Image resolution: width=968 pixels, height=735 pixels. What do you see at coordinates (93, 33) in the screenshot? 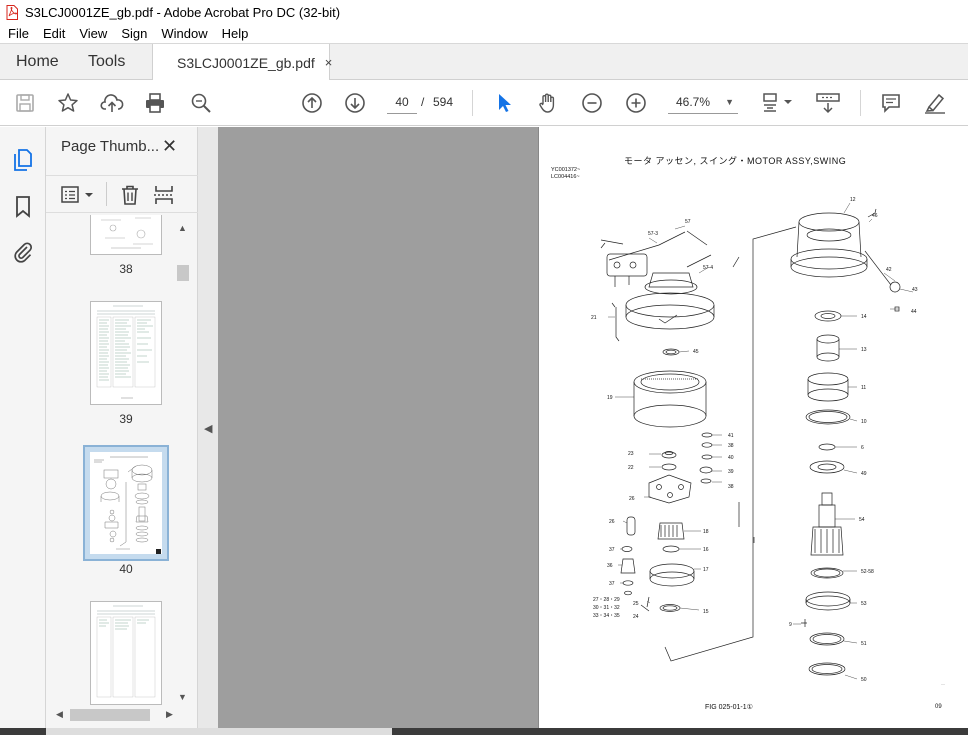
I see `menu-view: View` at bounding box center [93, 33].